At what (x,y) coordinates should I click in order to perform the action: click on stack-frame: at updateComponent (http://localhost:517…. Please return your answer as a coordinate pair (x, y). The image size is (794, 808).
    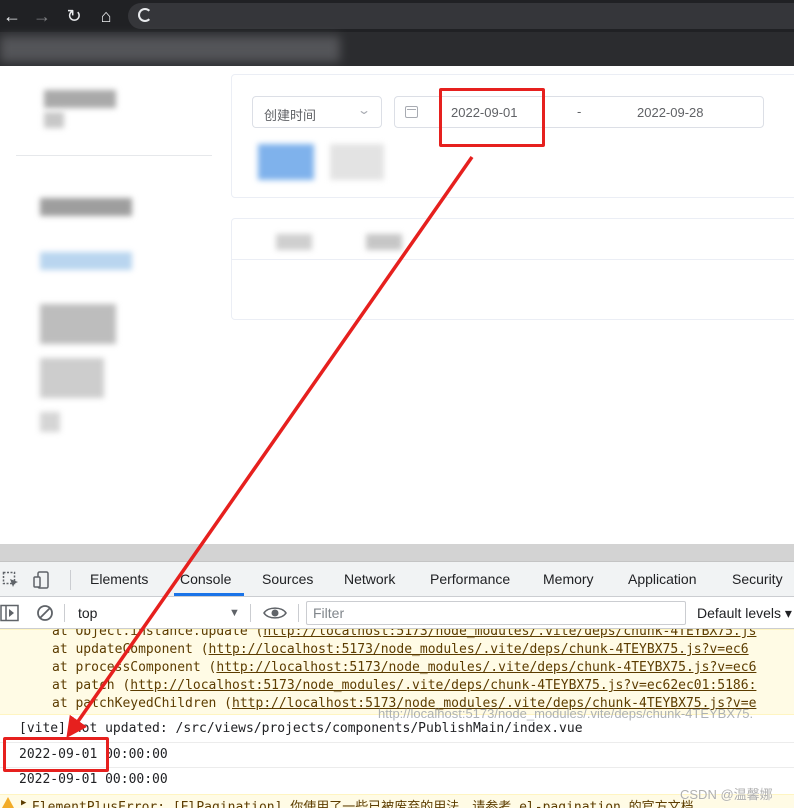
    Looking at the image, I should click on (400, 649).